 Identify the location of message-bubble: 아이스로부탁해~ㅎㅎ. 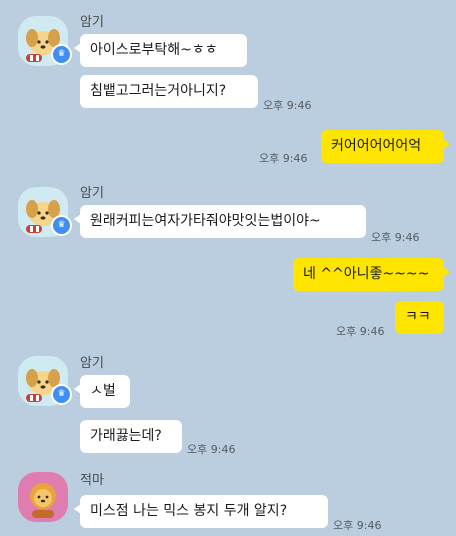
(160, 50).